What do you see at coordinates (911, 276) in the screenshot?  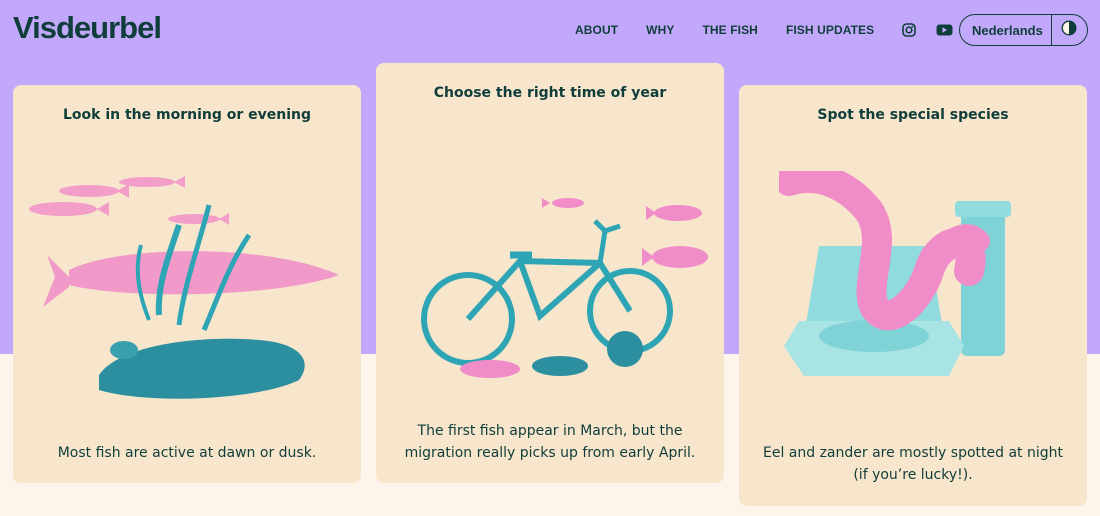 I see `eel-and-ruins-illustration` at bounding box center [911, 276].